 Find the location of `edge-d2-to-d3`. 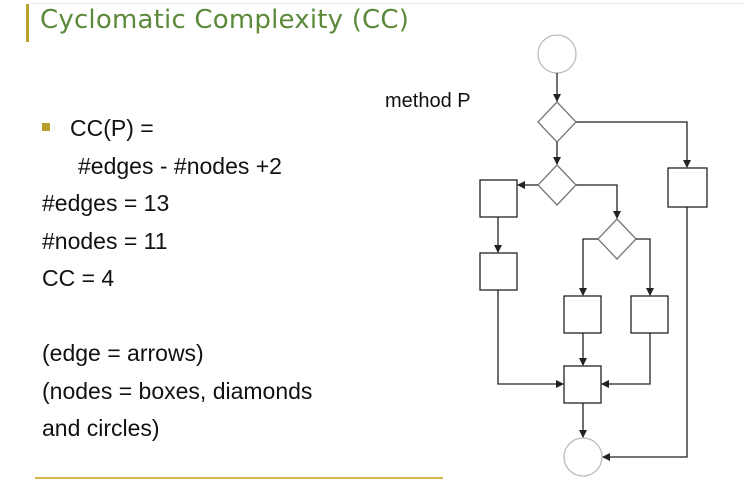

edge-d2-to-d3 is located at coordinates (598, 201).